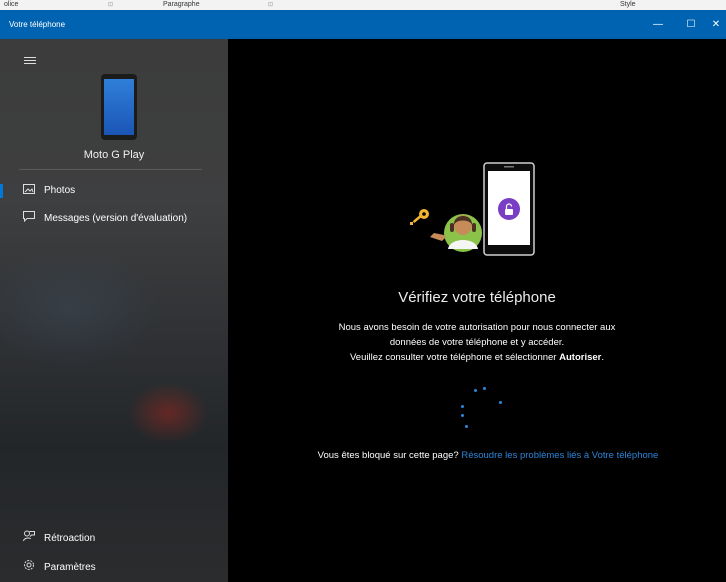 The width and height of the screenshot is (726, 582). I want to click on ribbon-police-label: olice, so click(11, 4).